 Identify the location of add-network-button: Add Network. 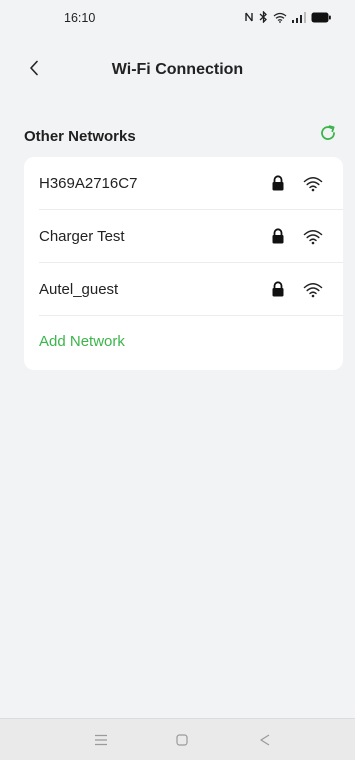
(82, 341).